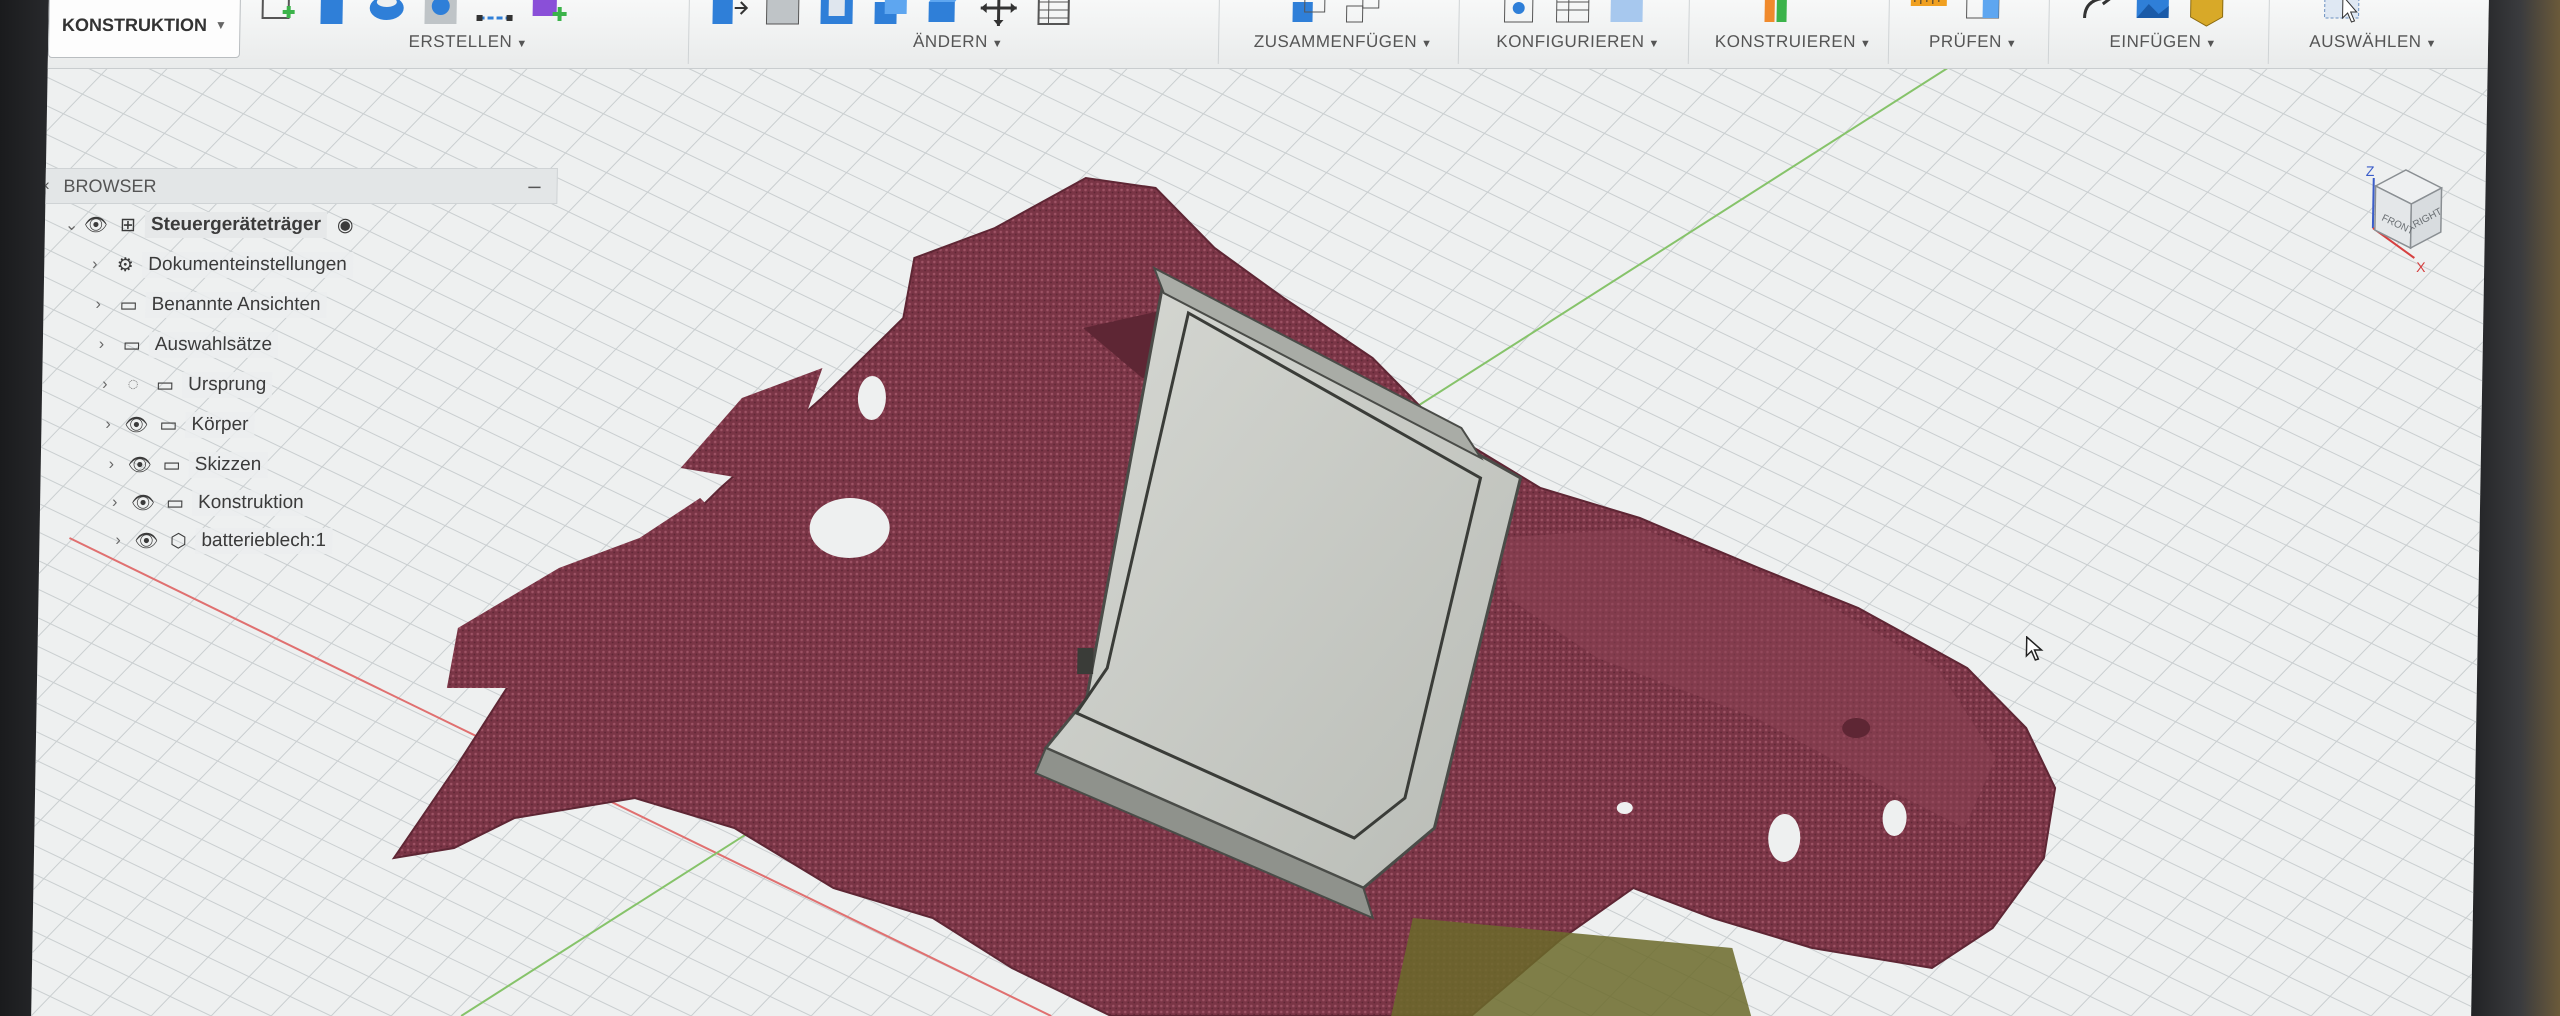 This screenshot has width=2560, height=1016. I want to click on group-einfuegen: EINFÜGEN ▼, so click(2164, 32).